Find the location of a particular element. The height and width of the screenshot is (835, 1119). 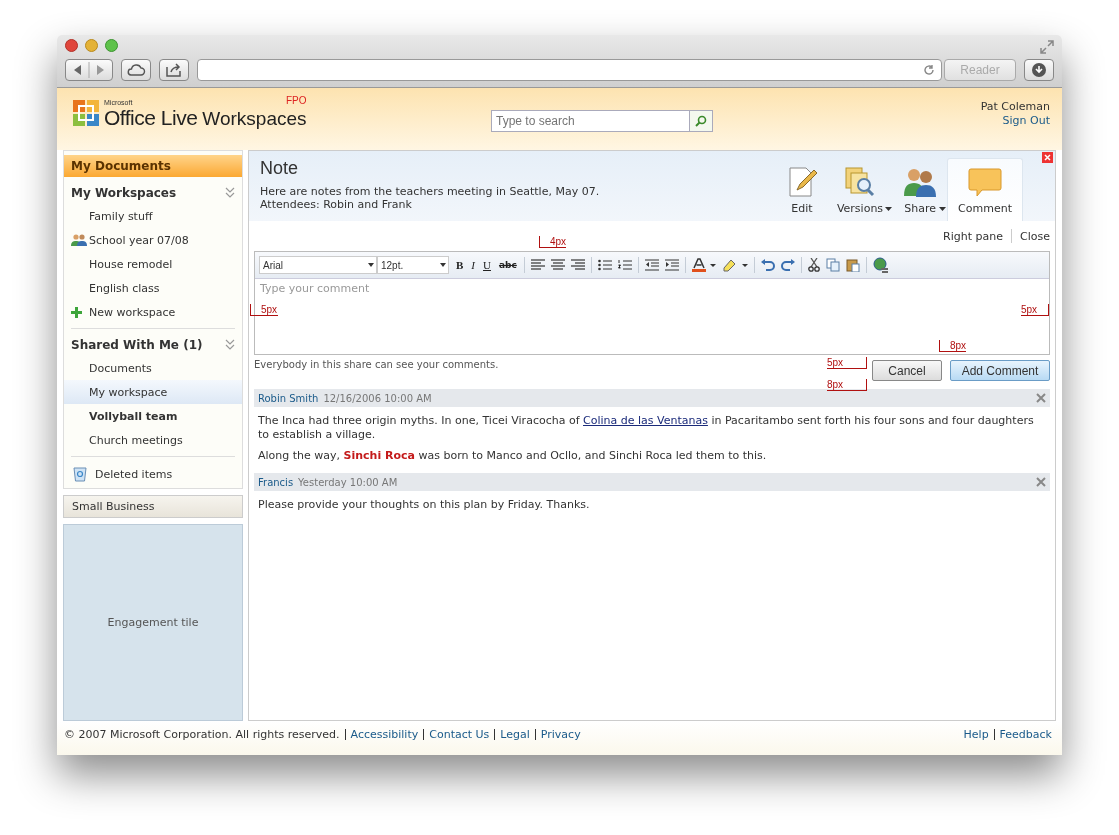

redline-annotation: 4px is located at coordinates (553, 242).